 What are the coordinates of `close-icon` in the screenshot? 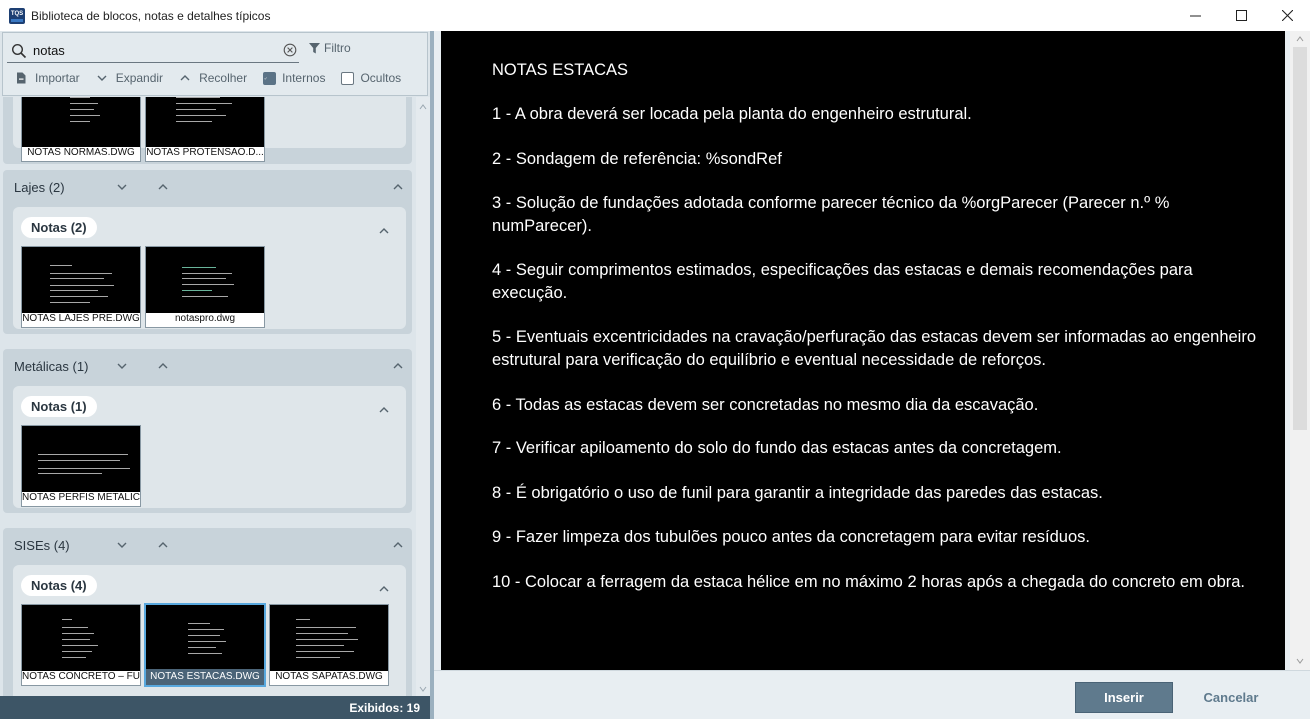 It's located at (1287, 15).